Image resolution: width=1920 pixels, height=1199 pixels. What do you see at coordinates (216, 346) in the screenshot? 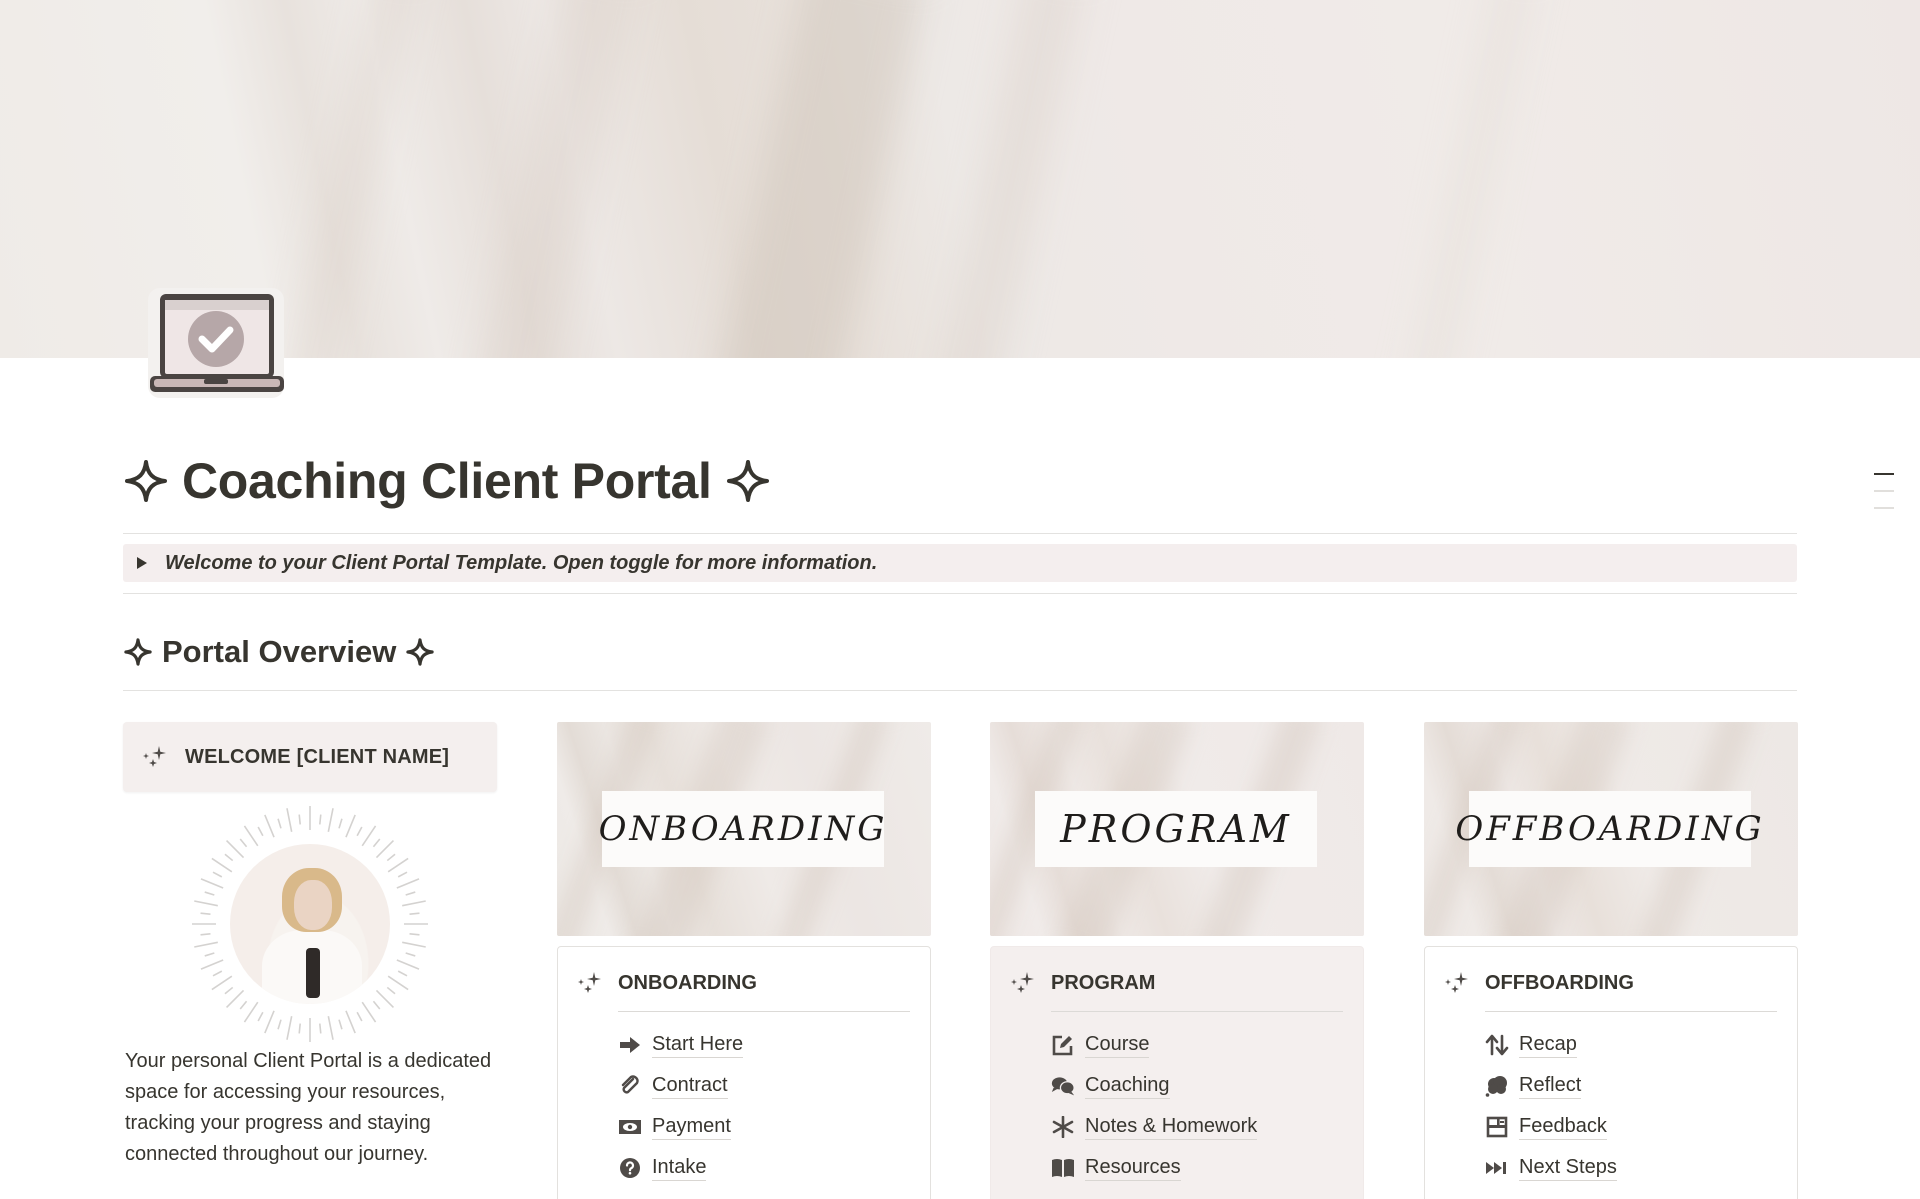
I see `laptop-check-icon` at bounding box center [216, 346].